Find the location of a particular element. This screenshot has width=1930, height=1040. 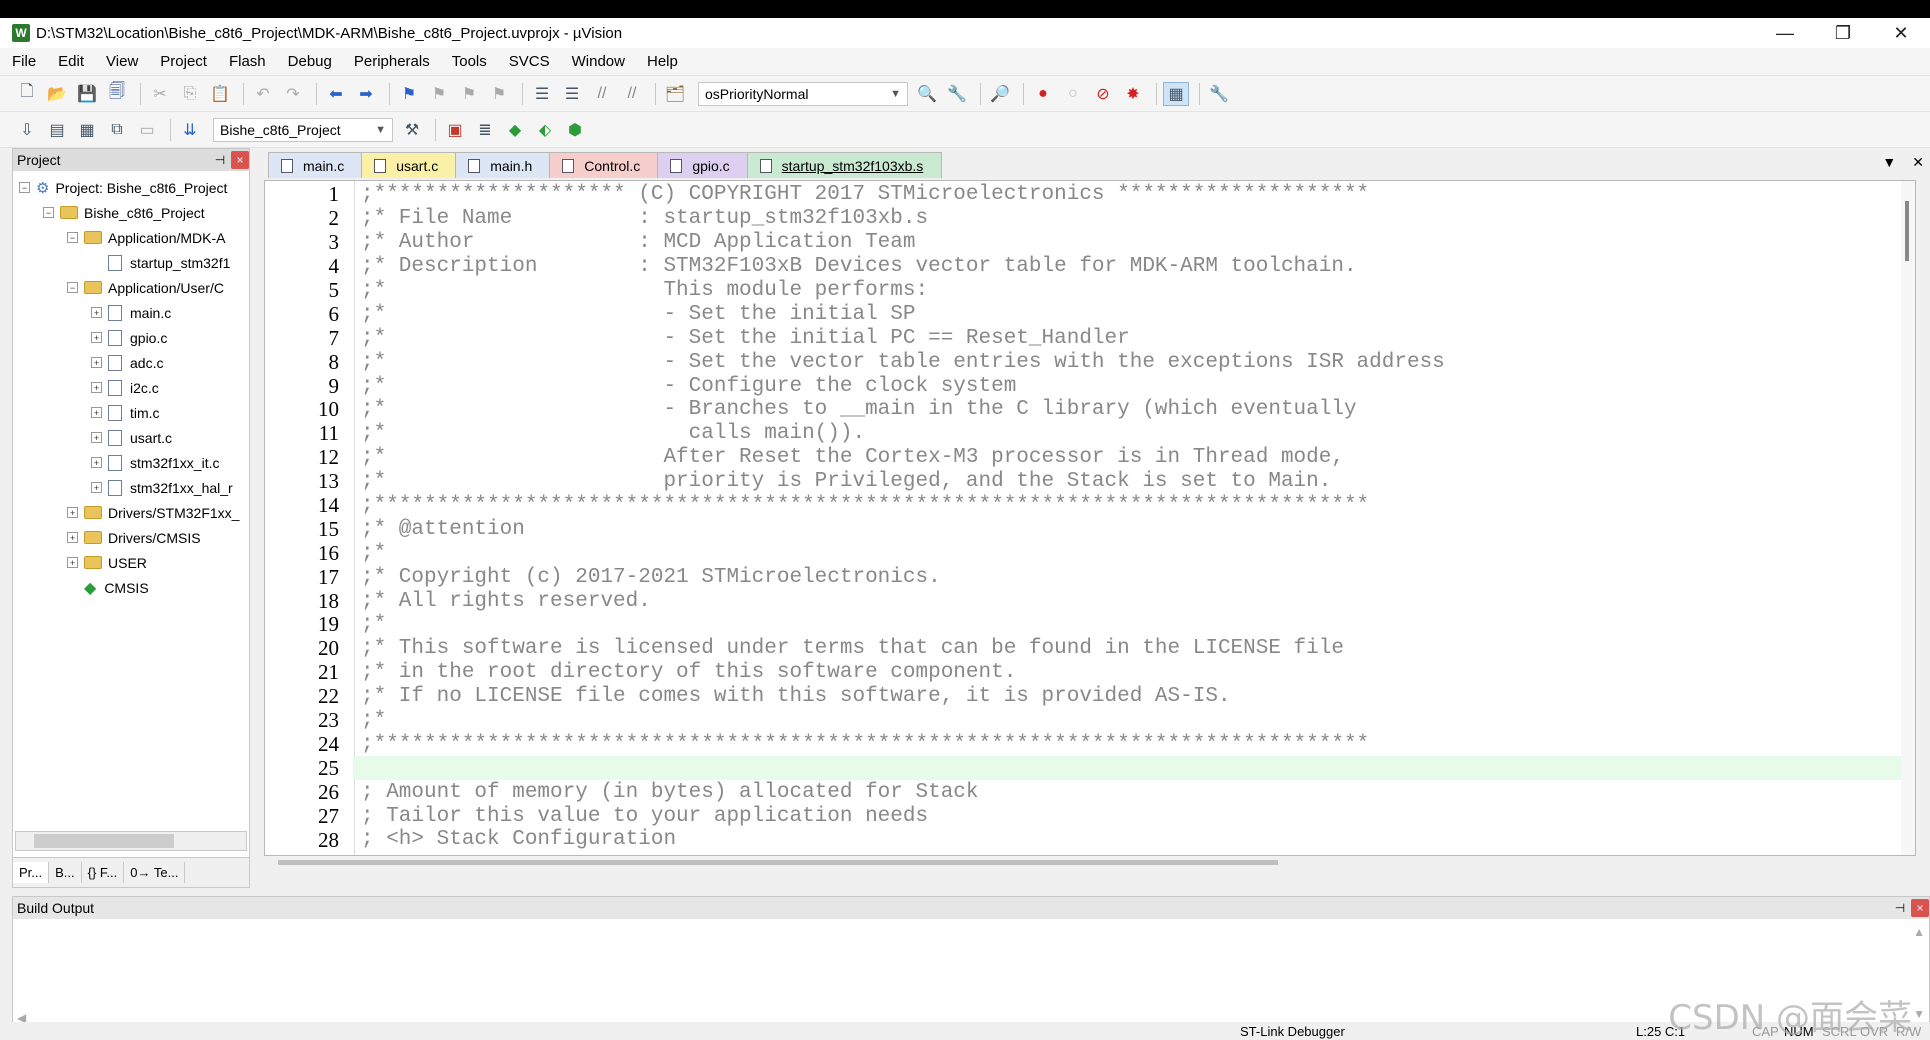

target-select: Bishe_c8t6_Project ▼ is located at coordinates (303, 129).